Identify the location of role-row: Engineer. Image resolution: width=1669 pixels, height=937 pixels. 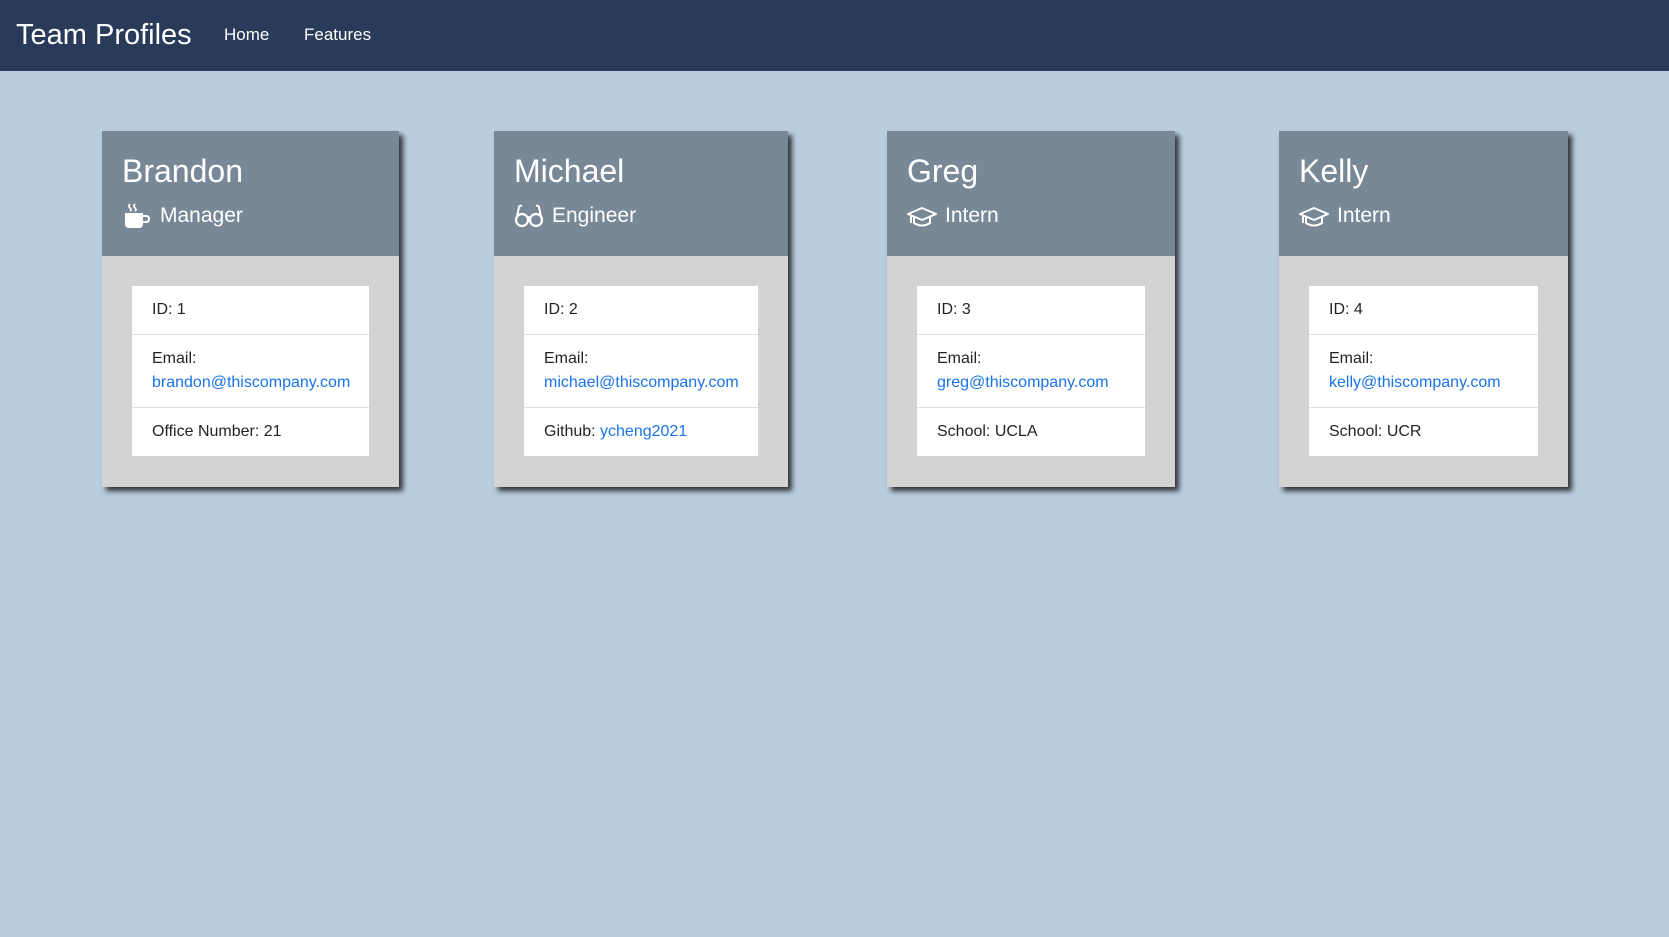
(575, 216).